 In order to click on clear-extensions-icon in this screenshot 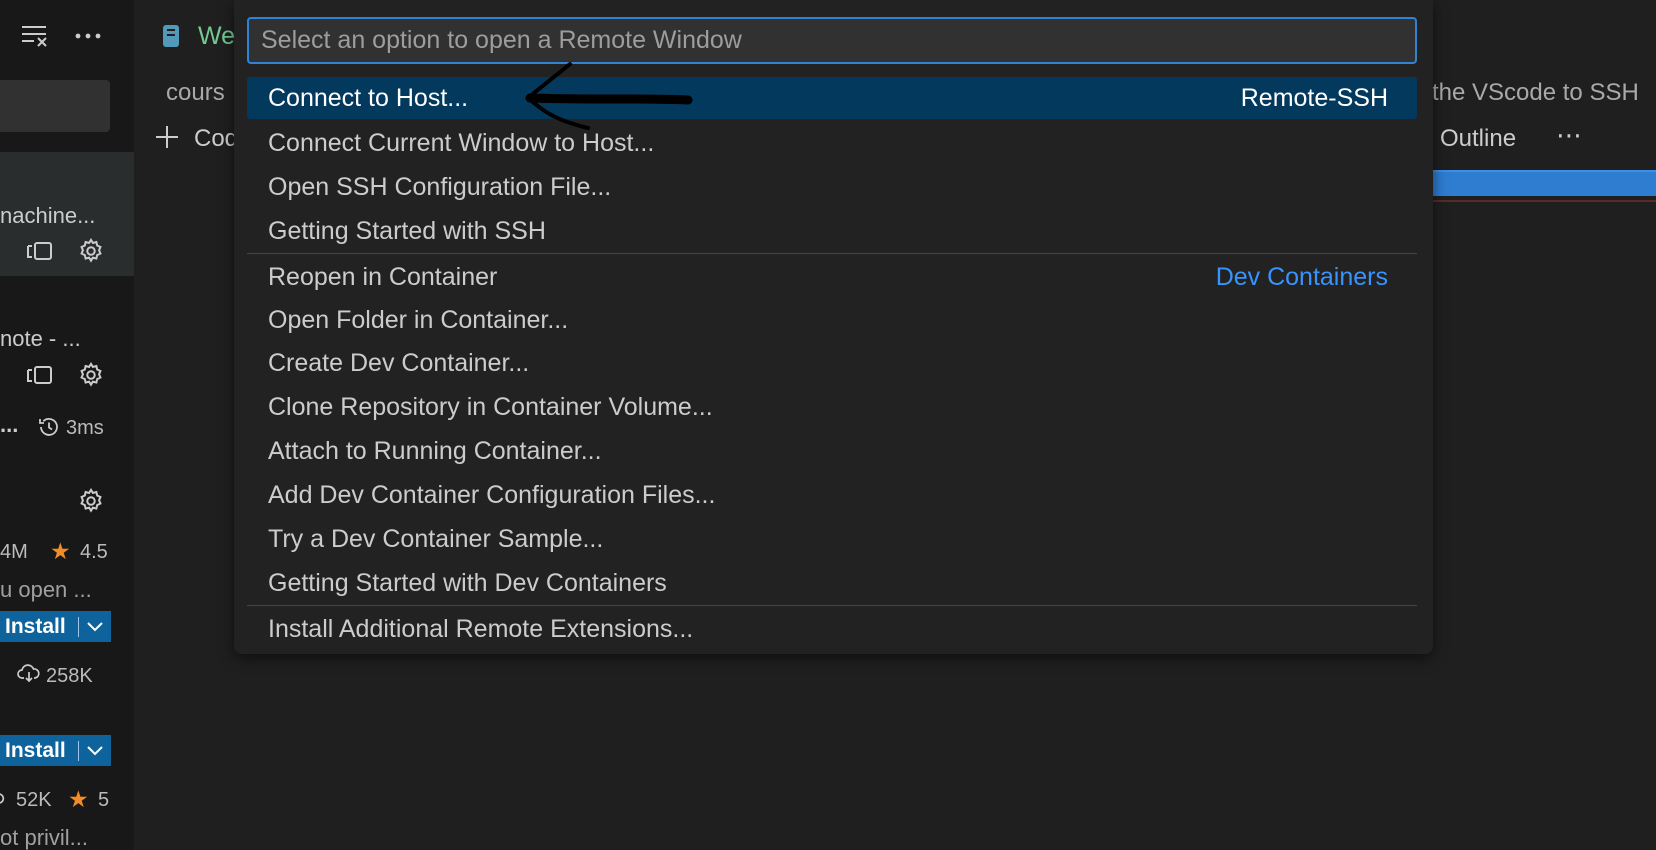, I will do `click(35, 36)`.